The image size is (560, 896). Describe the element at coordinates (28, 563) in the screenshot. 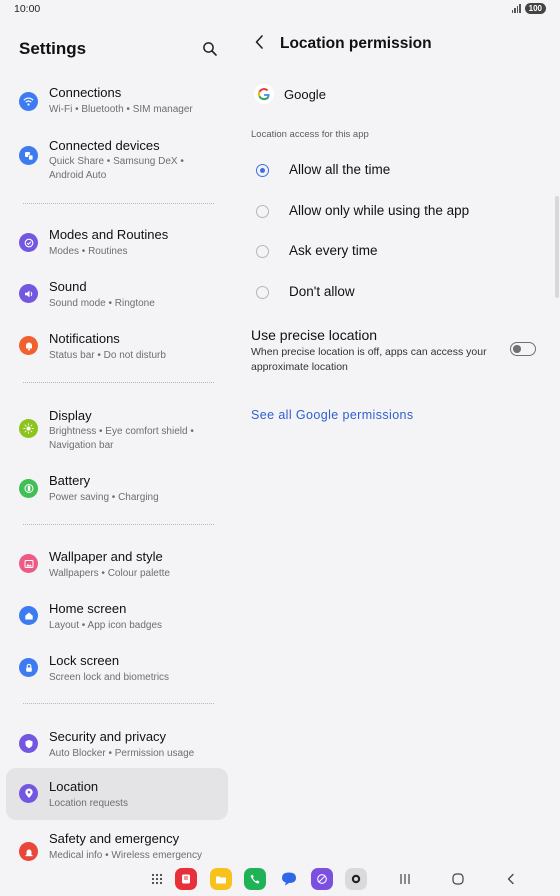

I see `wallpaper-icon` at that location.